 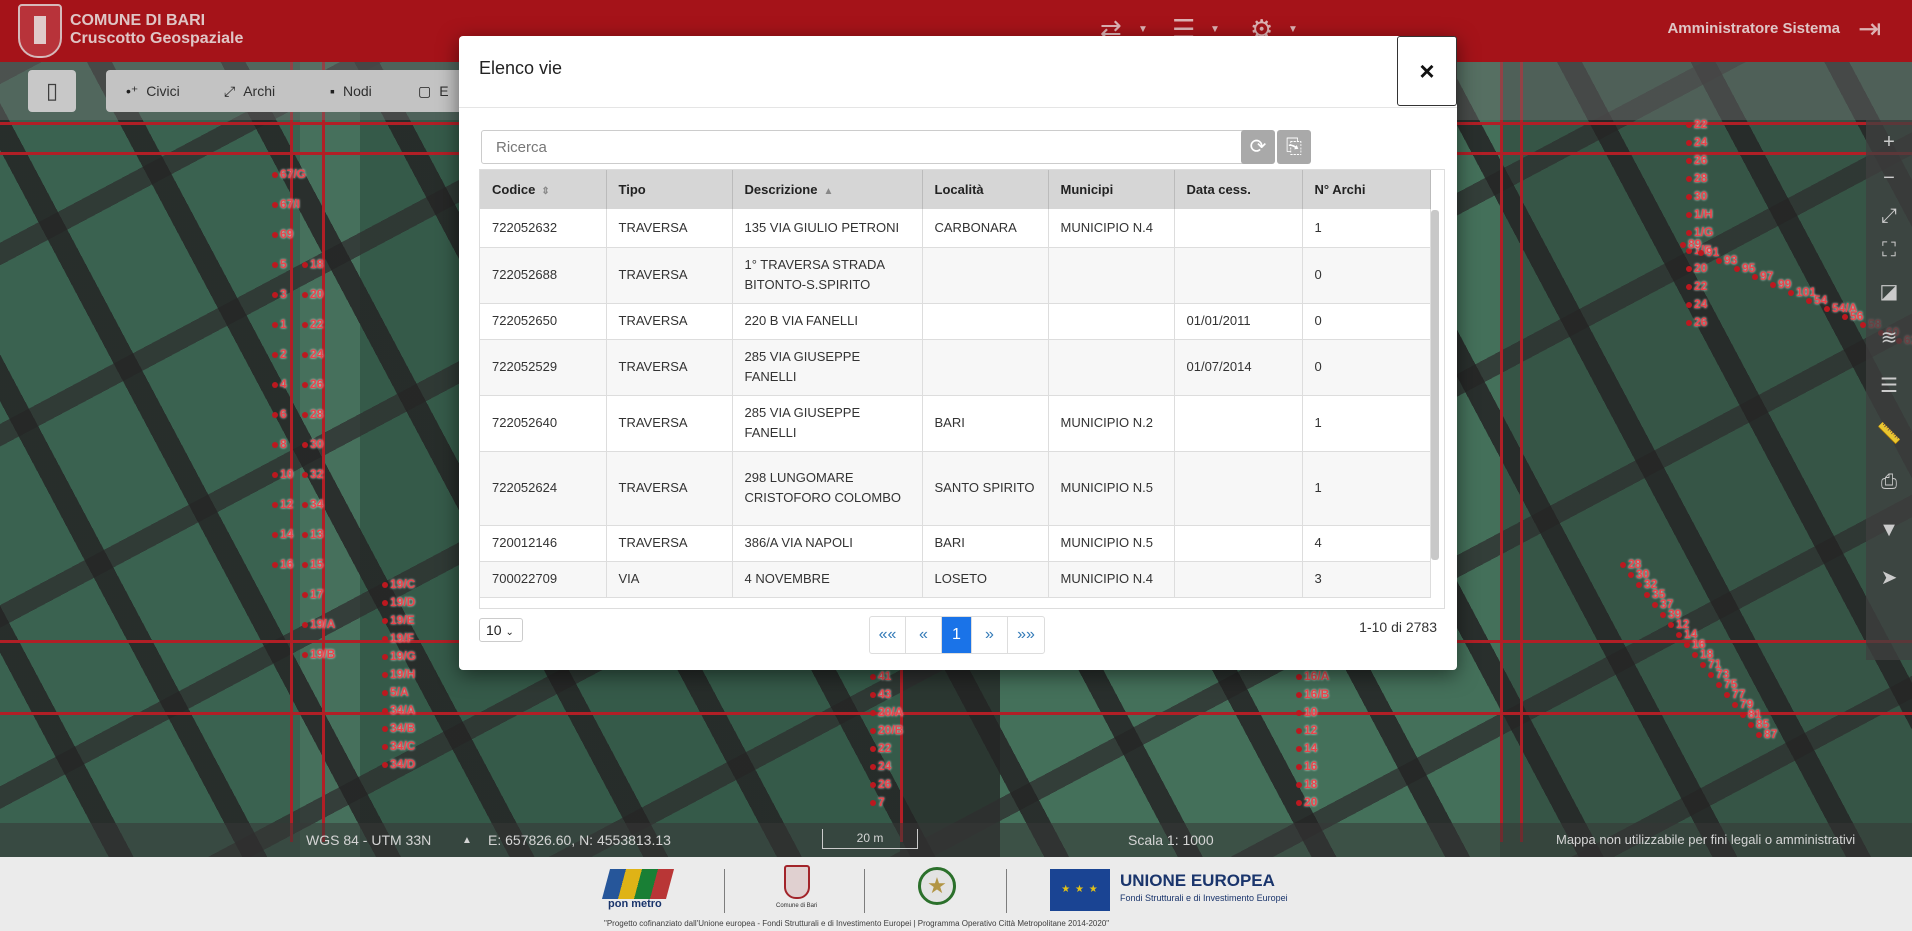 I want to click on col-tipo: Tipo, so click(x=669, y=189).